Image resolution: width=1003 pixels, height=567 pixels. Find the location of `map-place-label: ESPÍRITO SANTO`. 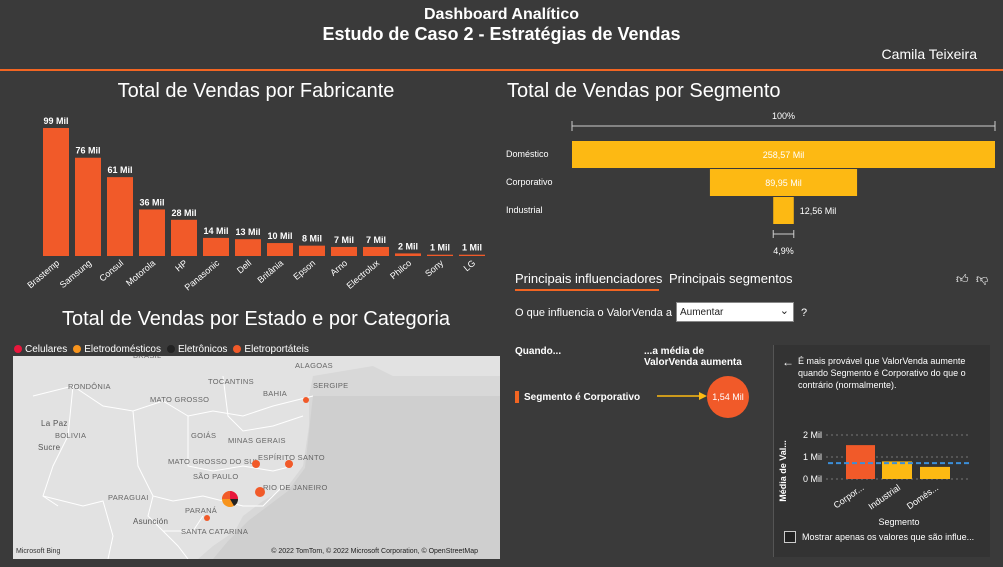

map-place-label: ESPÍRITO SANTO is located at coordinates (291, 457).